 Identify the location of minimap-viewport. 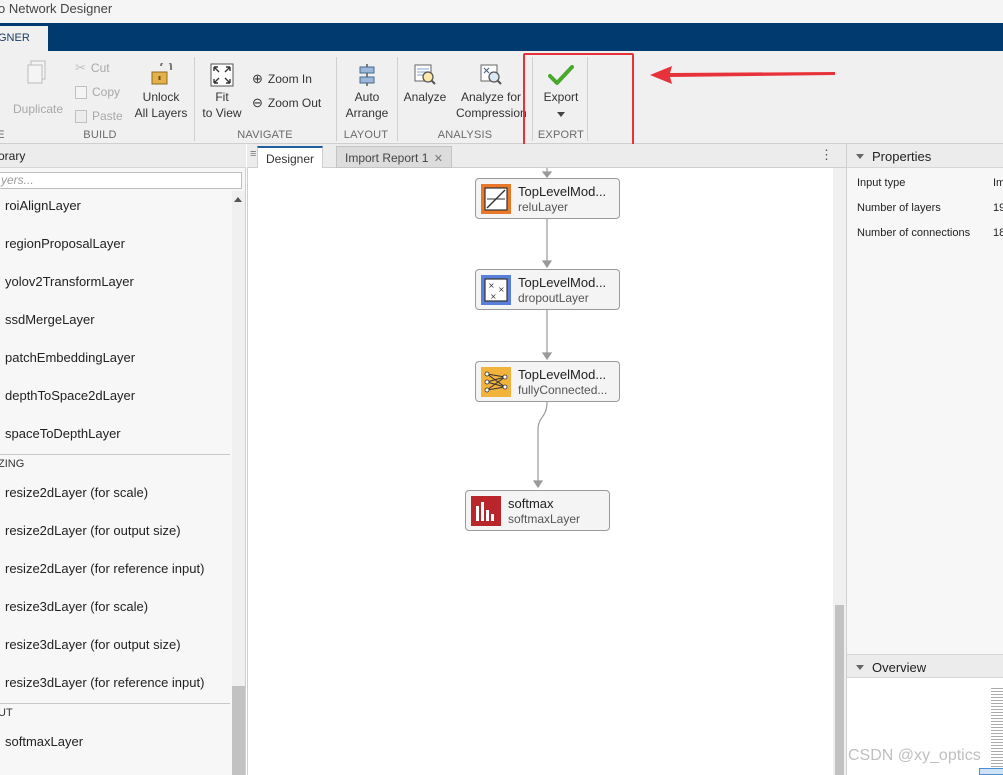
(991, 771).